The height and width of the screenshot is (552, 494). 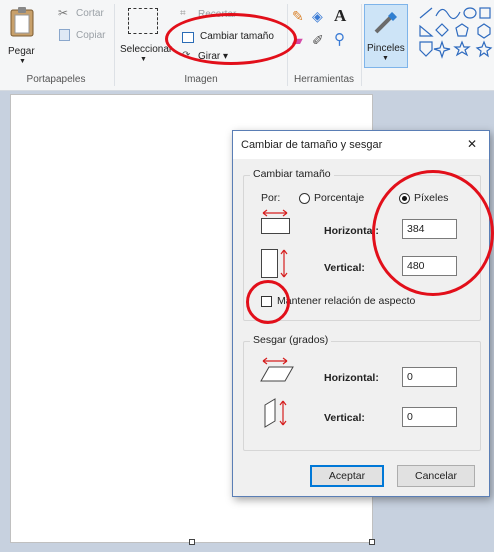 I want to click on annotation-circle-aspect-checkbox, so click(x=268, y=302).